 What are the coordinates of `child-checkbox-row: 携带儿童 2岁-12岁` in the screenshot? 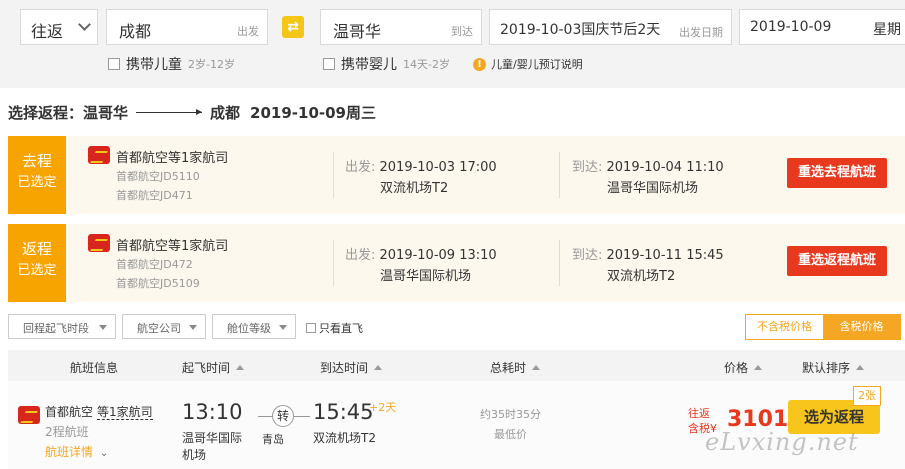 It's located at (171, 64).